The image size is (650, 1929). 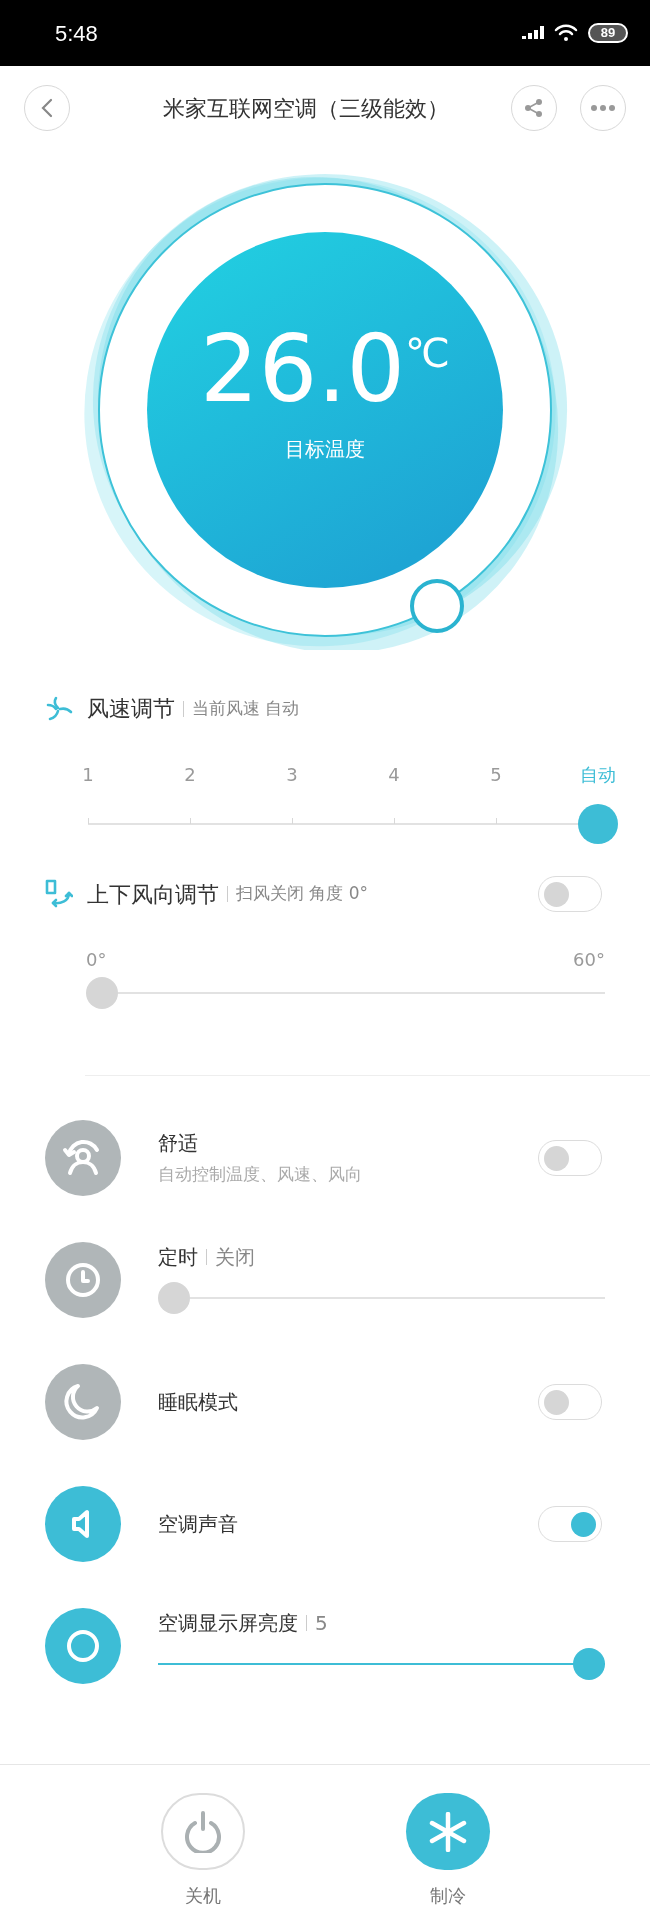 I want to click on section-value: 当前风速 自动, so click(x=246, y=708).